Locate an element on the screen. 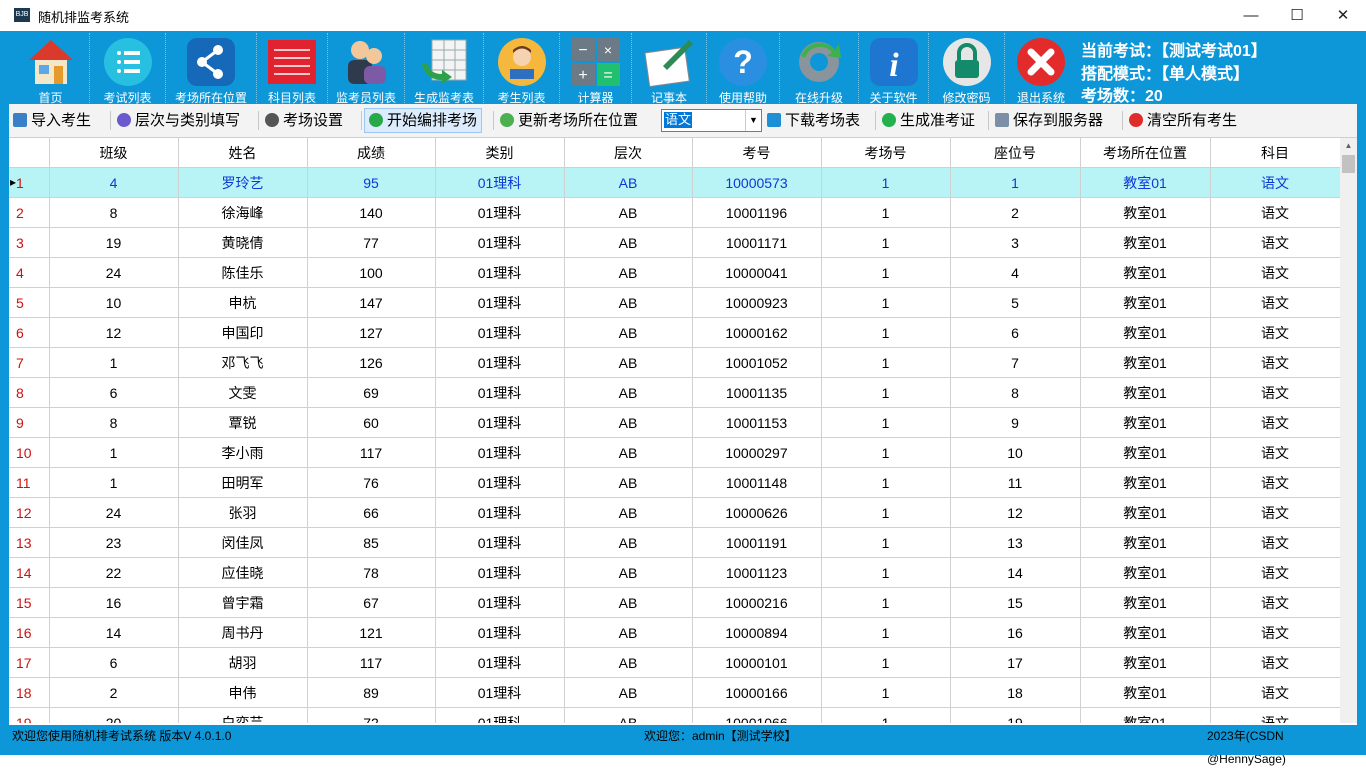 This screenshot has width=1366, height=771. table-cell: 黄晓倩 is located at coordinates (243, 242).